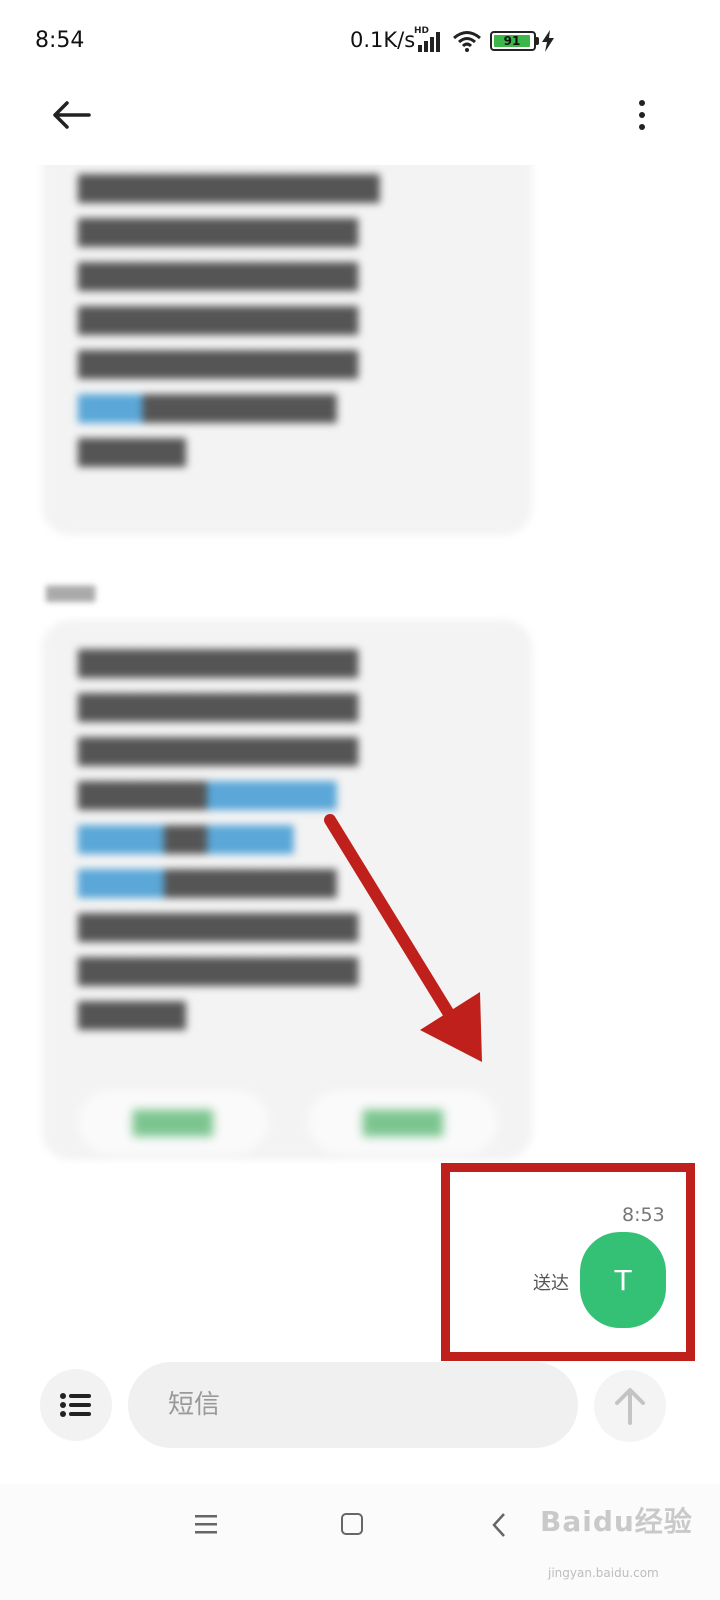 The image size is (720, 1600). I want to click on red-annotation-arrow, so click(403, 938).